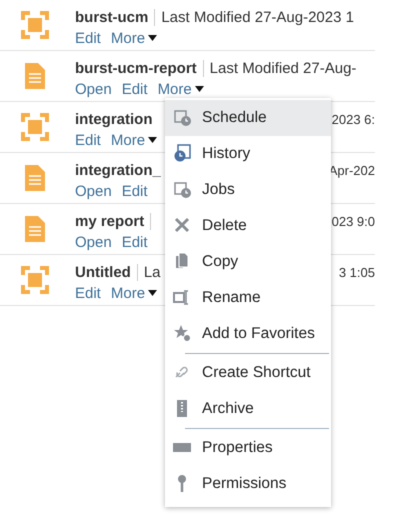  Describe the element at coordinates (109, 221) in the screenshot. I see `report-name: my report` at that location.